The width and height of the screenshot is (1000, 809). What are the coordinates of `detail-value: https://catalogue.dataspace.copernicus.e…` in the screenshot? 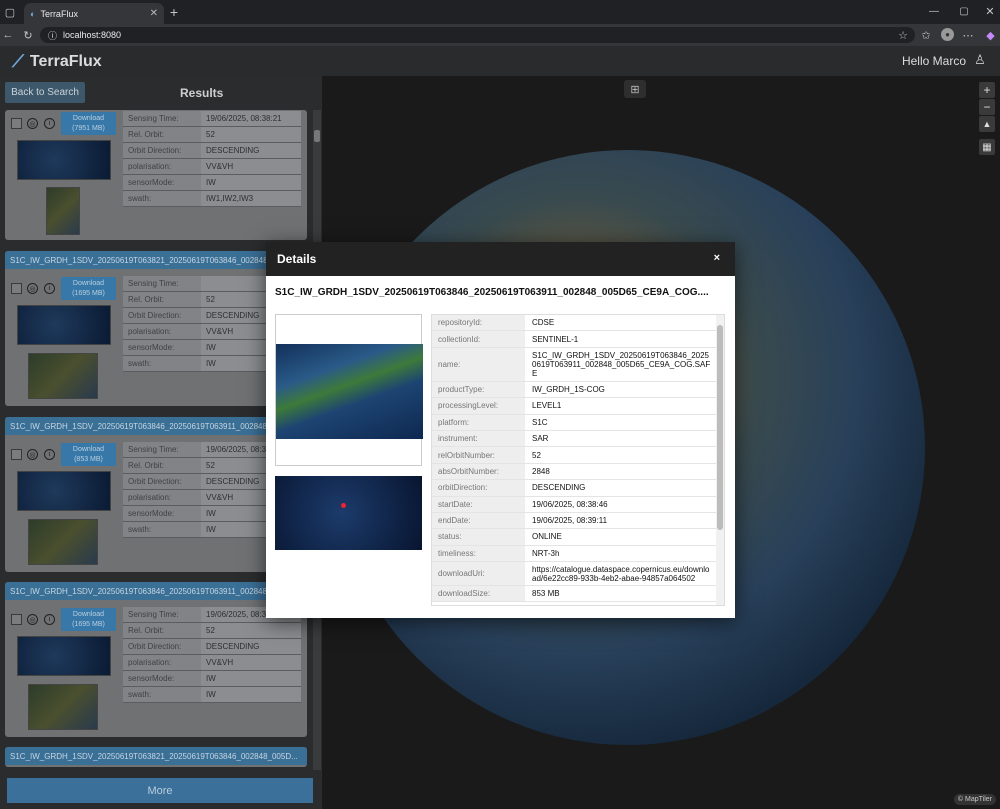 It's located at (624, 573).